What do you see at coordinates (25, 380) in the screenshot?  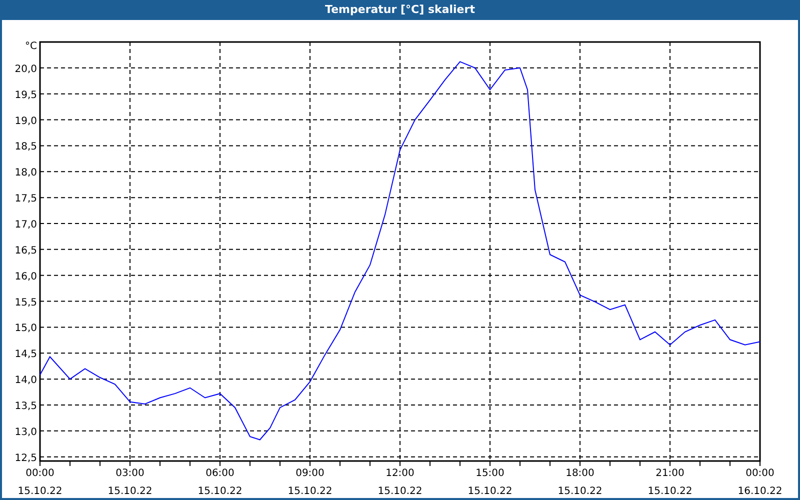 I see `y-tick-label: 14,0` at bounding box center [25, 380].